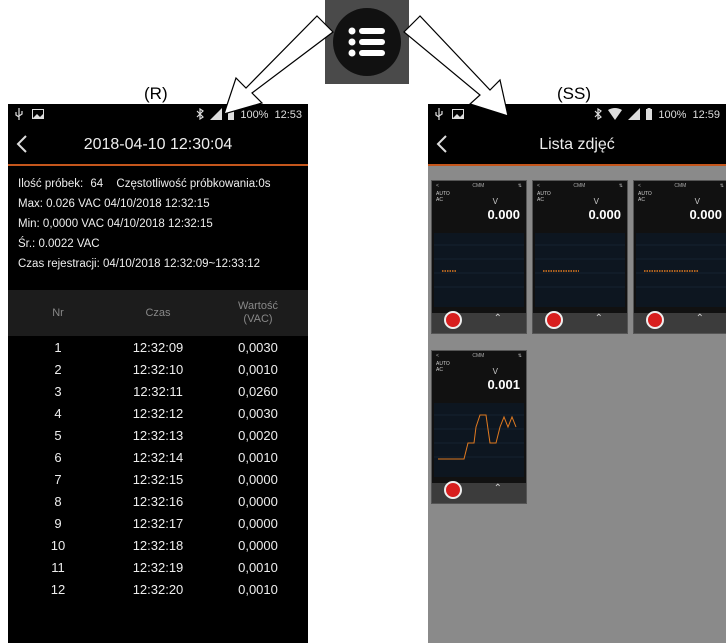 This screenshot has height=643, width=726. Describe the element at coordinates (158, 115) in the screenshot. I see `status-bar: 100% 12:53` at that location.